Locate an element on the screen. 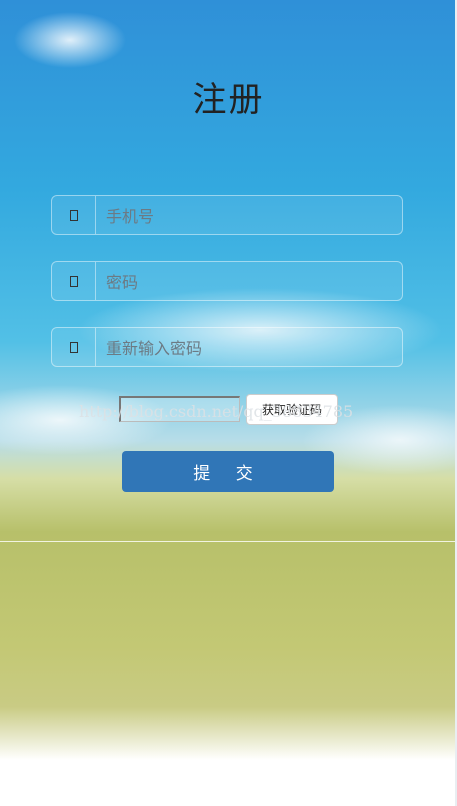 Image resolution: width=457 pixels, height=806 pixels. phone-icon is located at coordinates (74, 215).